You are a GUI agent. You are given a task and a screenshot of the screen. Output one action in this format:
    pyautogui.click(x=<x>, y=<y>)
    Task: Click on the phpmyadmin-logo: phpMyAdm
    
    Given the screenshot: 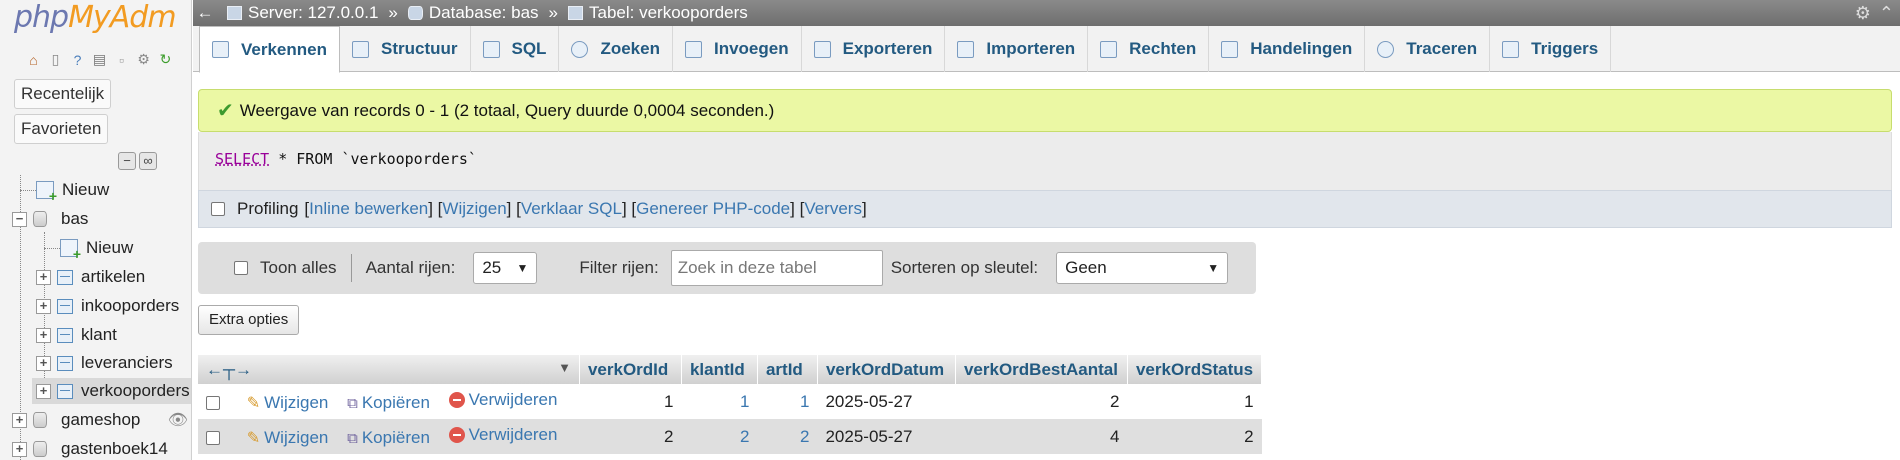 What is the action you would take?
    pyautogui.click(x=95, y=17)
    